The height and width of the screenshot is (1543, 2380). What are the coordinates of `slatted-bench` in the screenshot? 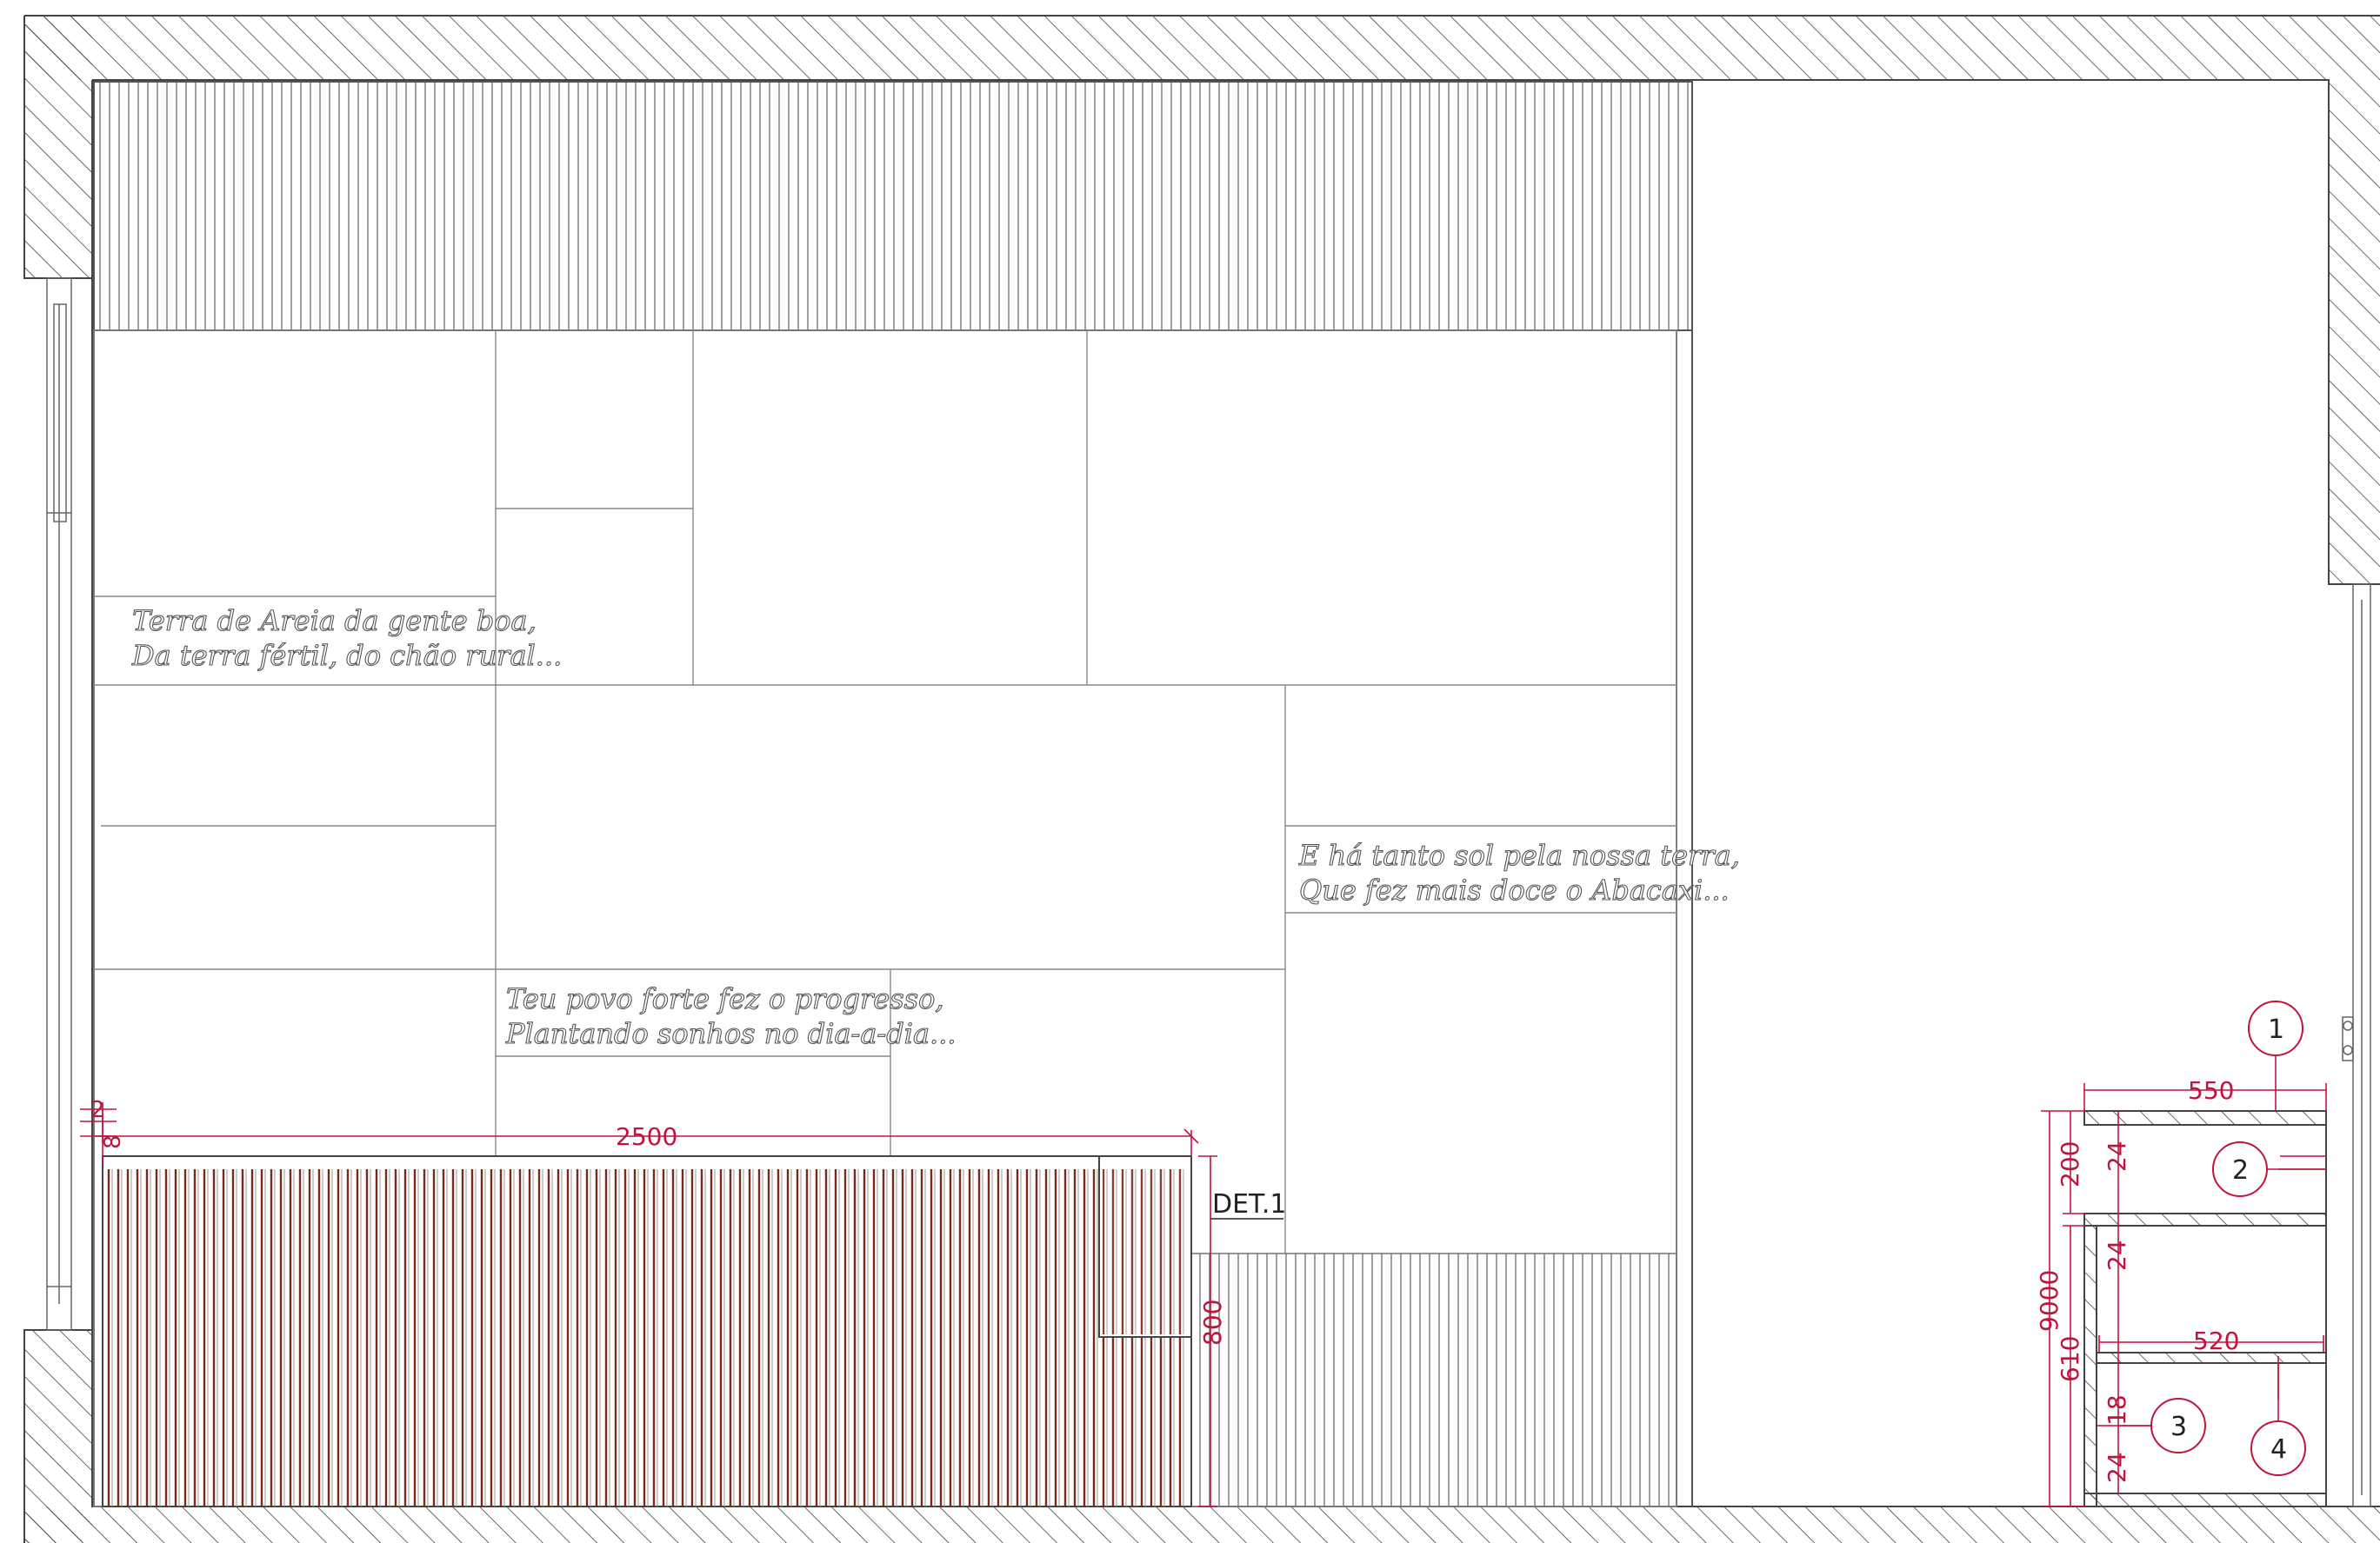 It's located at (647, 1331).